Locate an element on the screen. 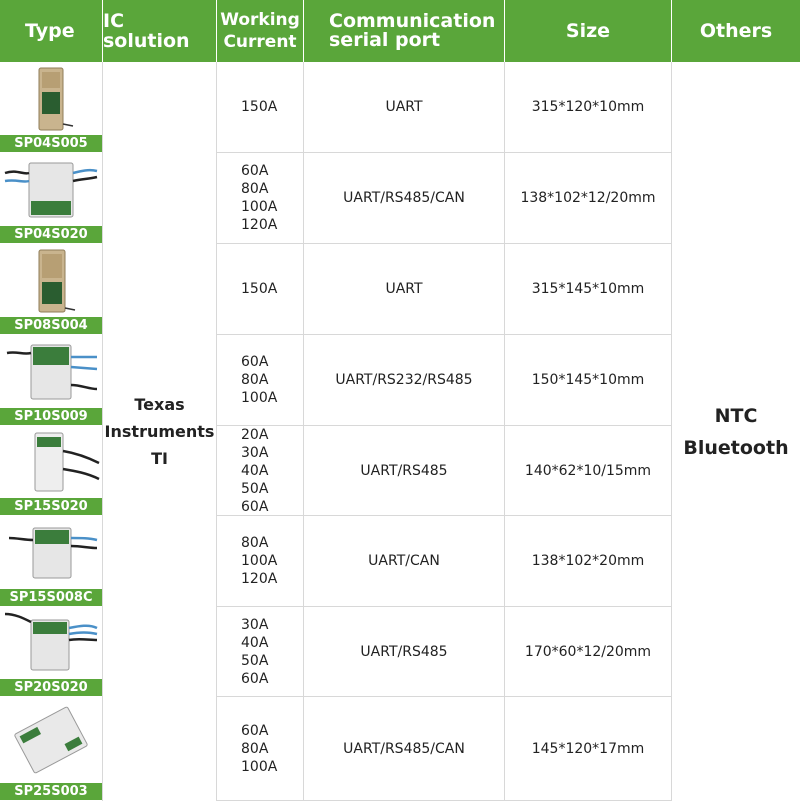 This screenshot has width=800, height=801. size-value: 138*102*12/20mm is located at coordinates (588, 198).